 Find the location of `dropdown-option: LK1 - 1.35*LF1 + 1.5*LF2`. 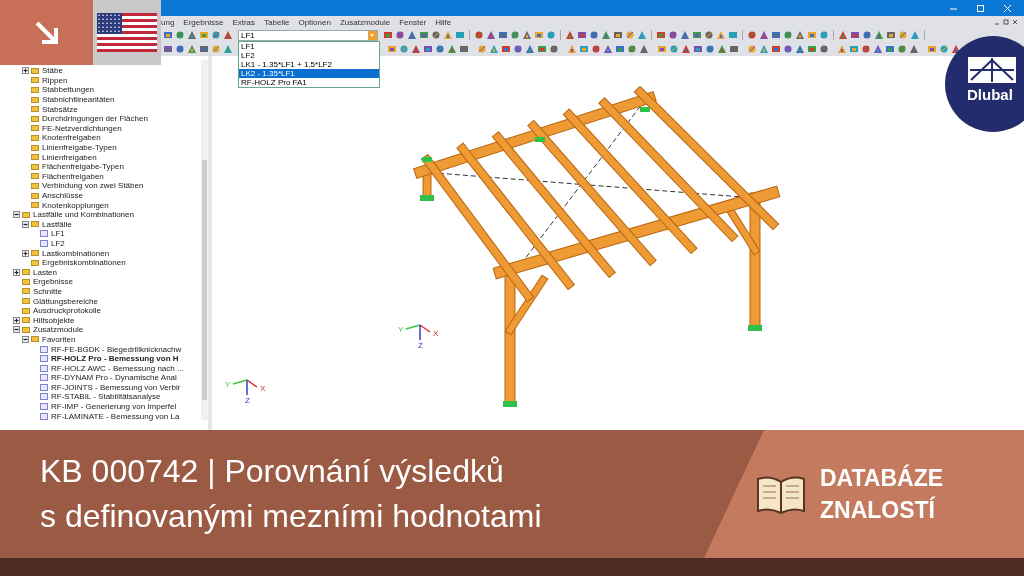

dropdown-option: LK1 - 1.35*LF1 + 1.5*LF2 is located at coordinates (309, 64).